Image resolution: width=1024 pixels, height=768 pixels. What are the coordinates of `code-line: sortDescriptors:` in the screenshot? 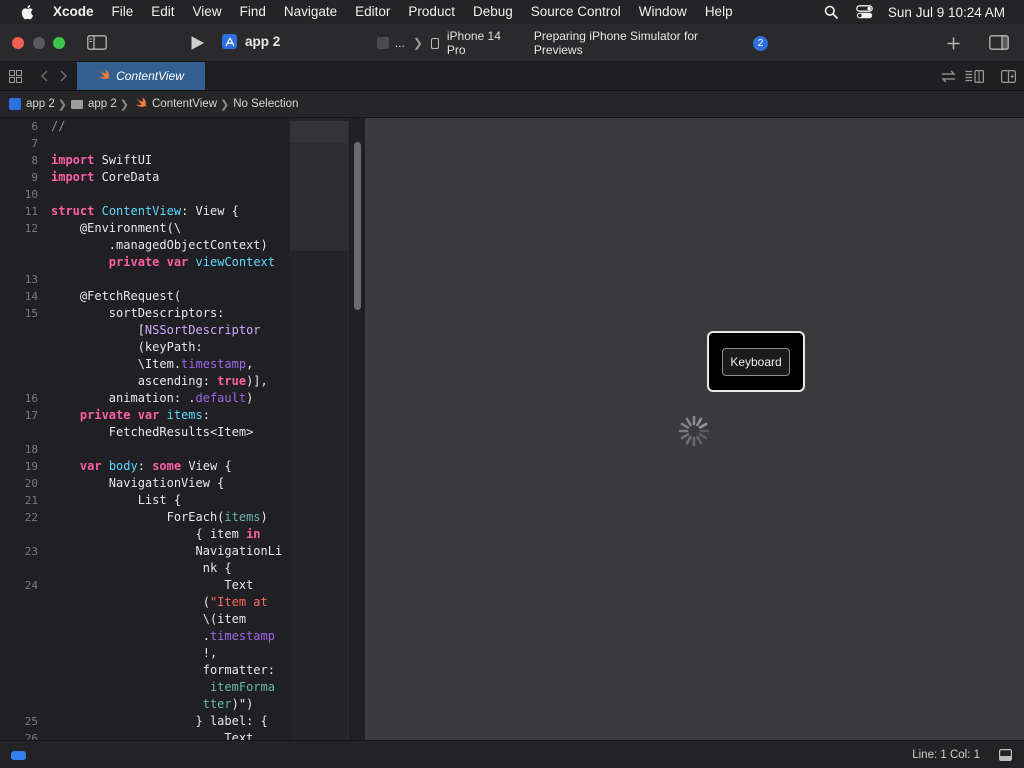 It's located at (138, 313).